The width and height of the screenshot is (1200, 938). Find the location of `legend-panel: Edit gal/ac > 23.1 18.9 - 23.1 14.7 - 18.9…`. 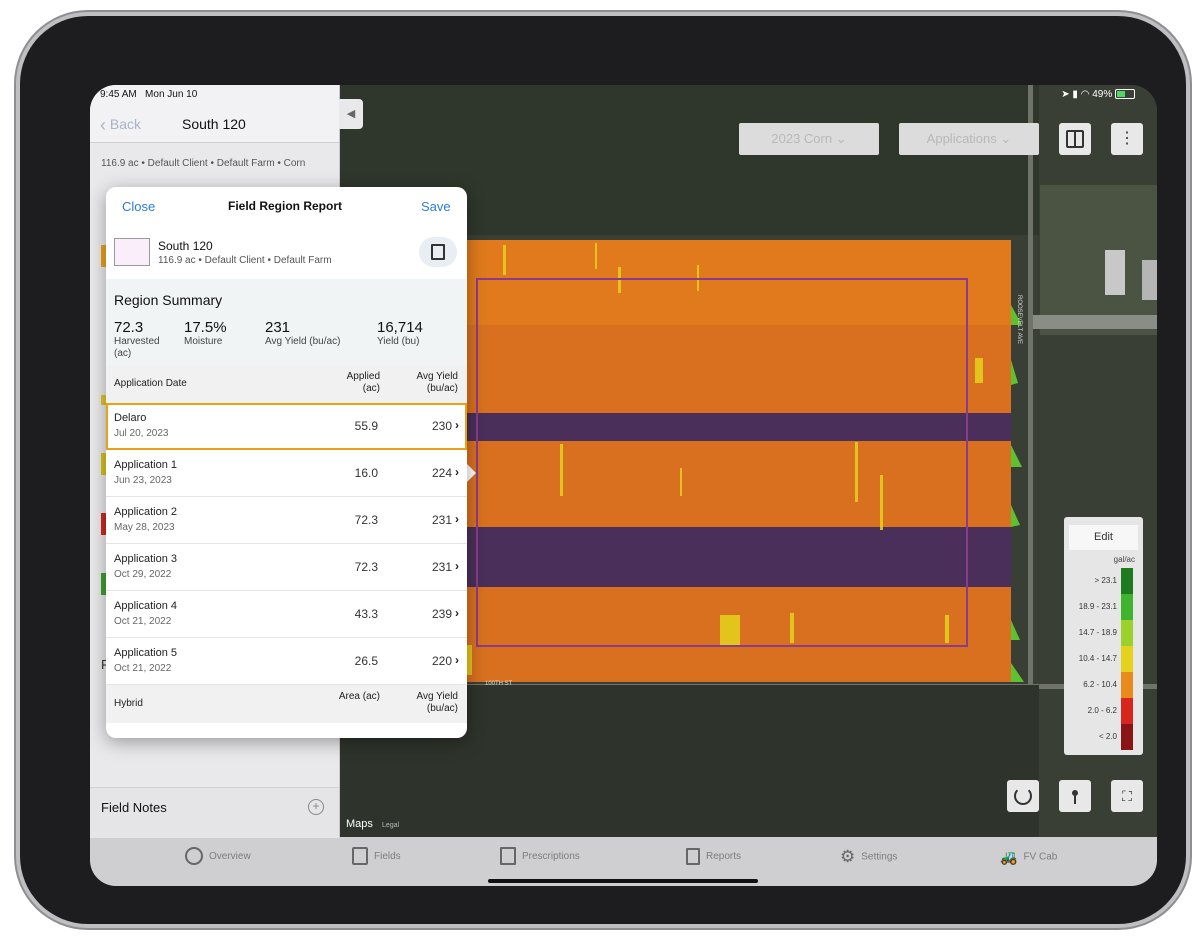

legend-panel: Edit gal/ac > 23.1 18.9 - 23.1 14.7 - 18.9… is located at coordinates (1103, 636).